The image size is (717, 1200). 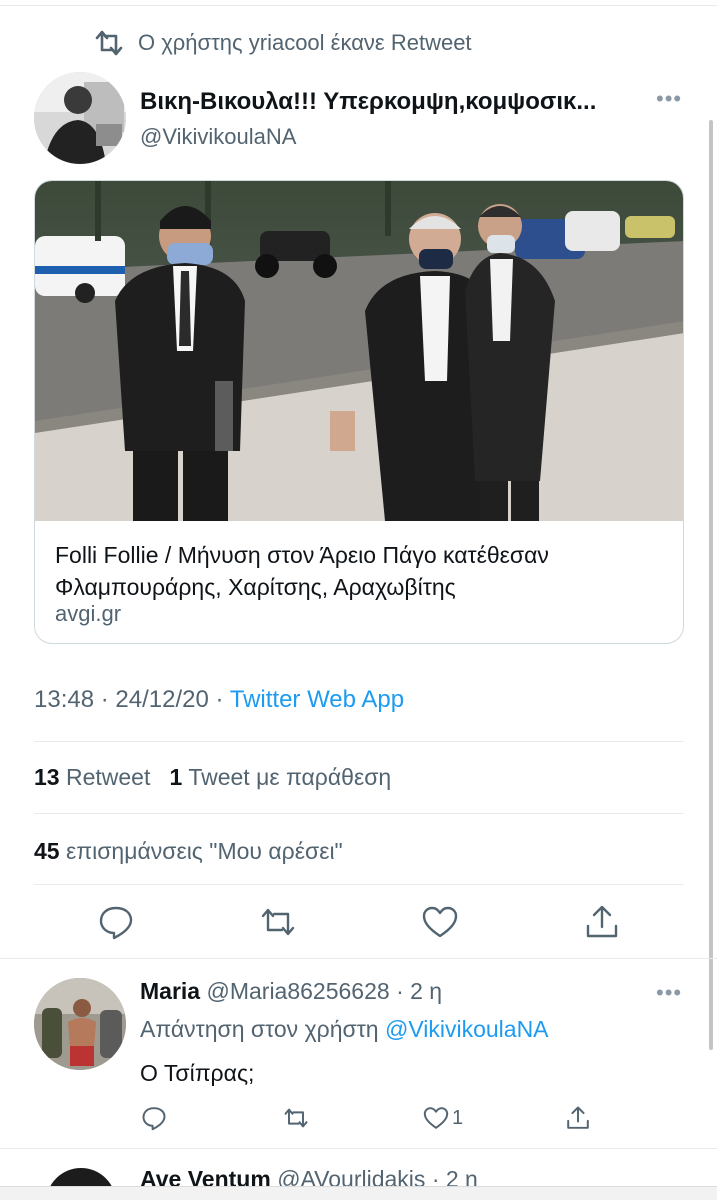 What do you see at coordinates (88, 613) in the screenshot?
I see `card-domain: avgi.gr` at bounding box center [88, 613].